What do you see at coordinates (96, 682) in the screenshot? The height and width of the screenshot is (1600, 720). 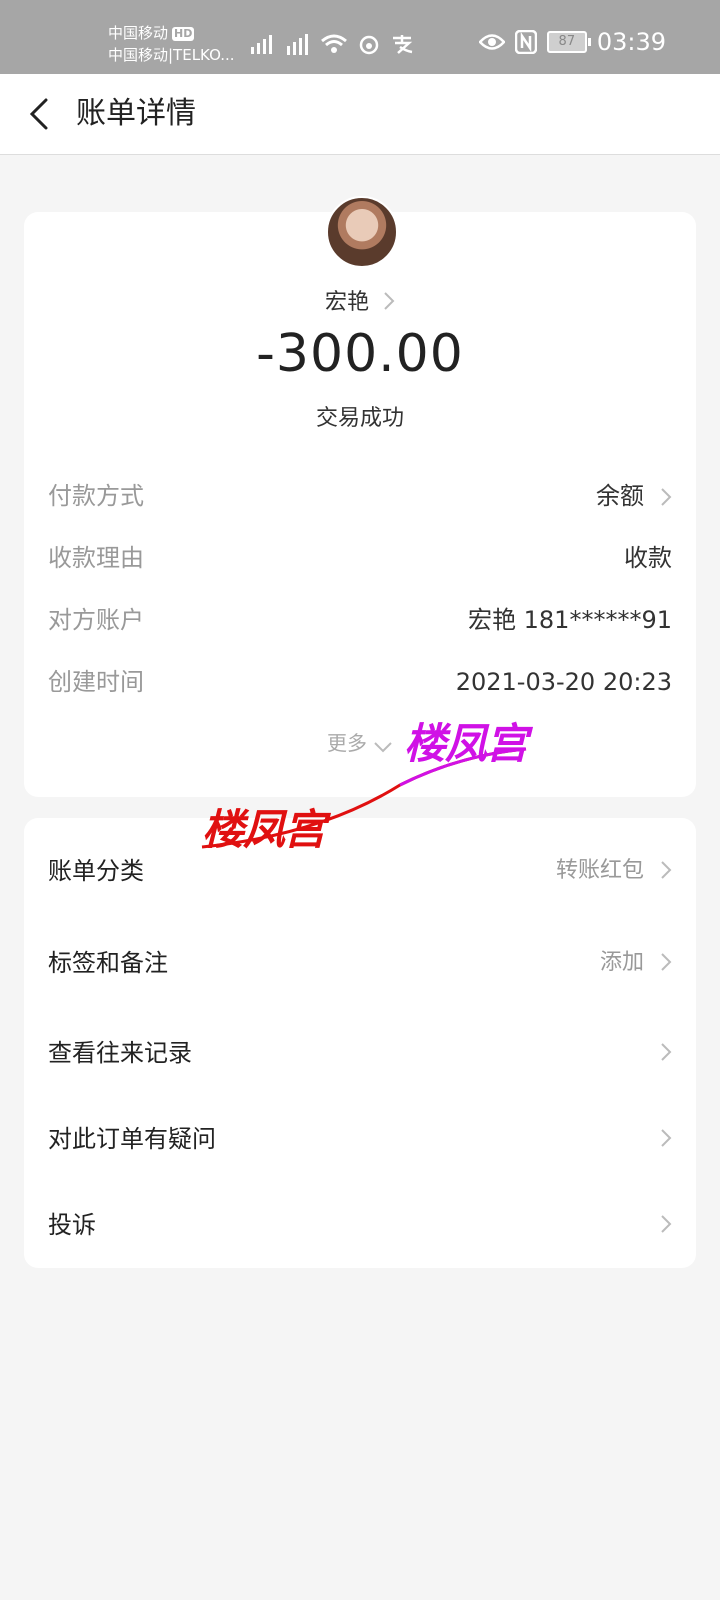 I see `detail-label: 创建时间` at bounding box center [96, 682].